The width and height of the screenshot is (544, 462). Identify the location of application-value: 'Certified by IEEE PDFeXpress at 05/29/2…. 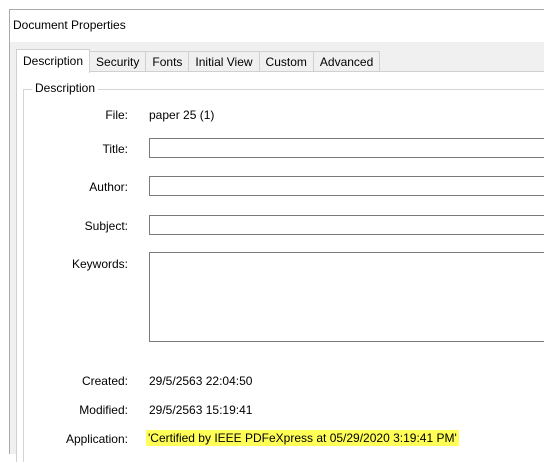
(302, 438).